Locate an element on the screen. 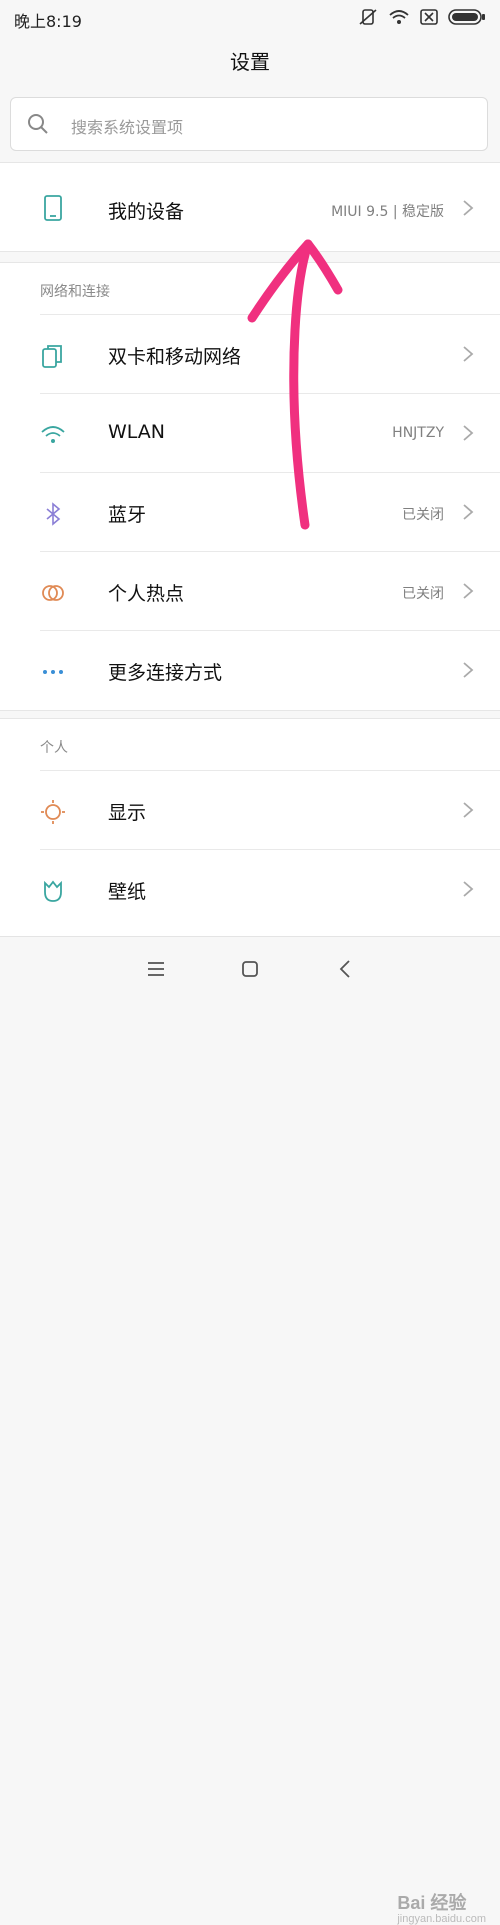 The height and width of the screenshot is (1925, 500). list-item-bluetooth: 蓝牙 已关闭 is located at coordinates (250, 512).